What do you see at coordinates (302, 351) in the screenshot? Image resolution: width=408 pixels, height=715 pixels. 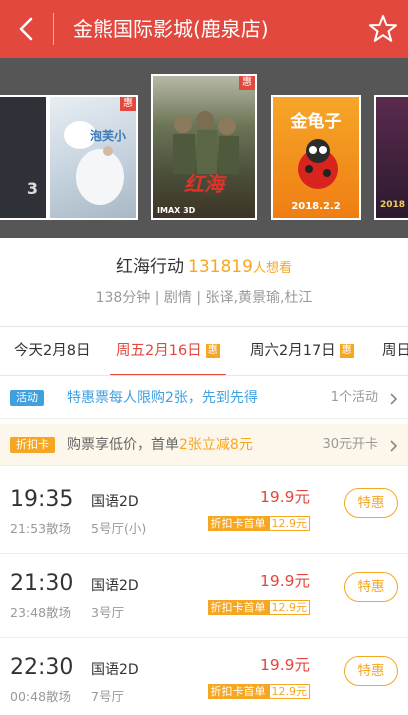 I see `tab-date-sat: 周六2月17日惠` at bounding box center [302, 351].